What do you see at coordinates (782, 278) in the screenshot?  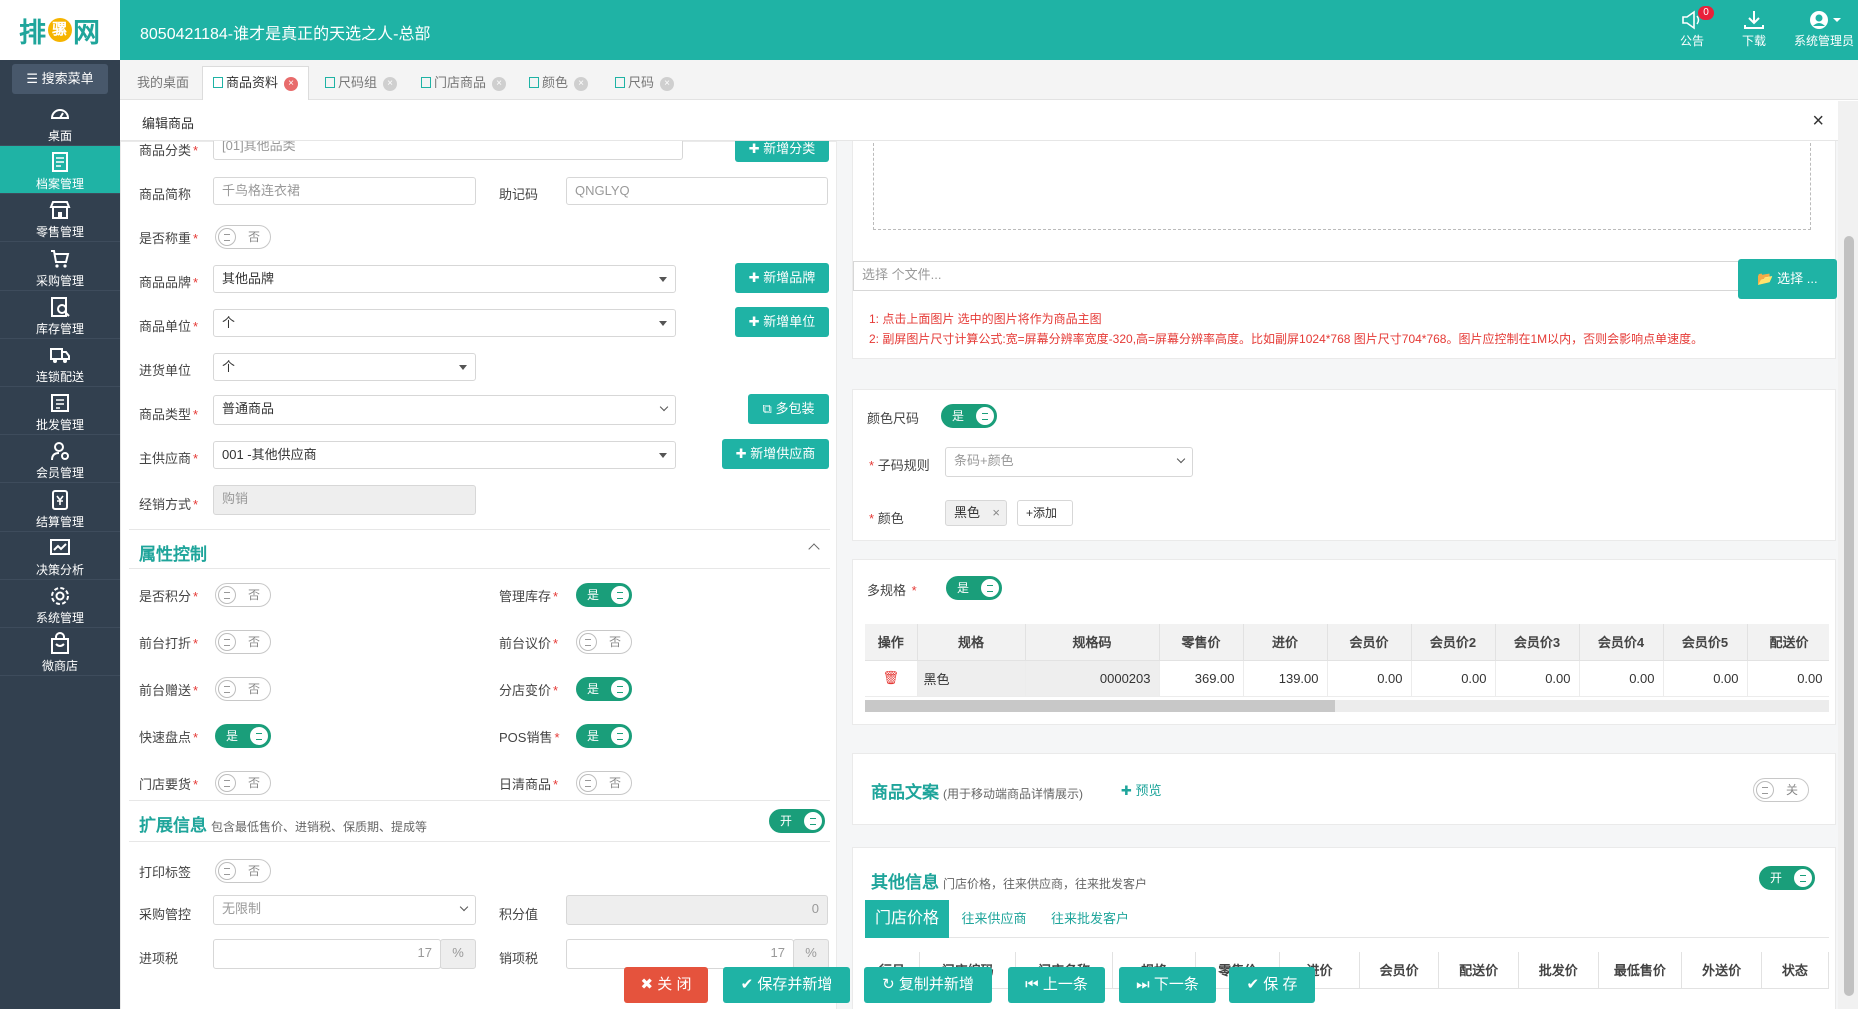 I see `add-brand-button: ✚ 新增品牌` at bounding box center [782, 278].